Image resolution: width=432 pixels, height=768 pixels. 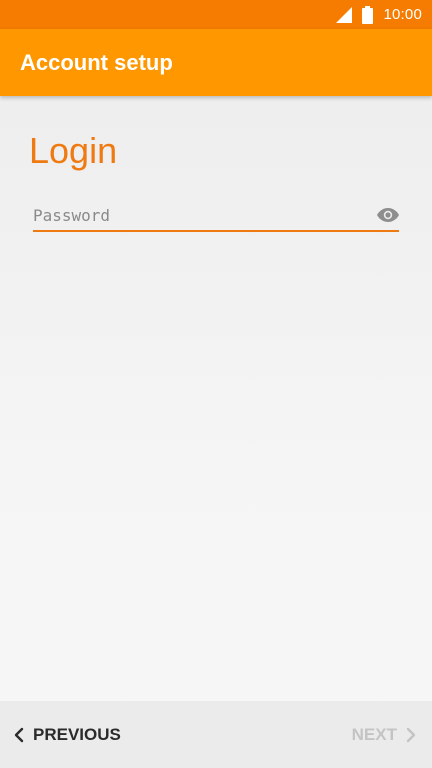 I want to click on app-bar: Account setup, so click(x=216, y=62).